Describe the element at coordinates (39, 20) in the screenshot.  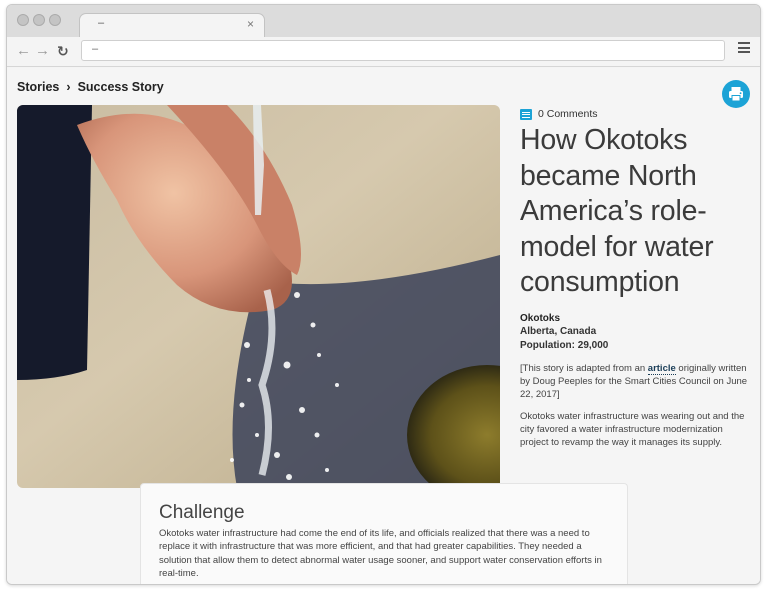
I see `minimize-window-button` at that location.